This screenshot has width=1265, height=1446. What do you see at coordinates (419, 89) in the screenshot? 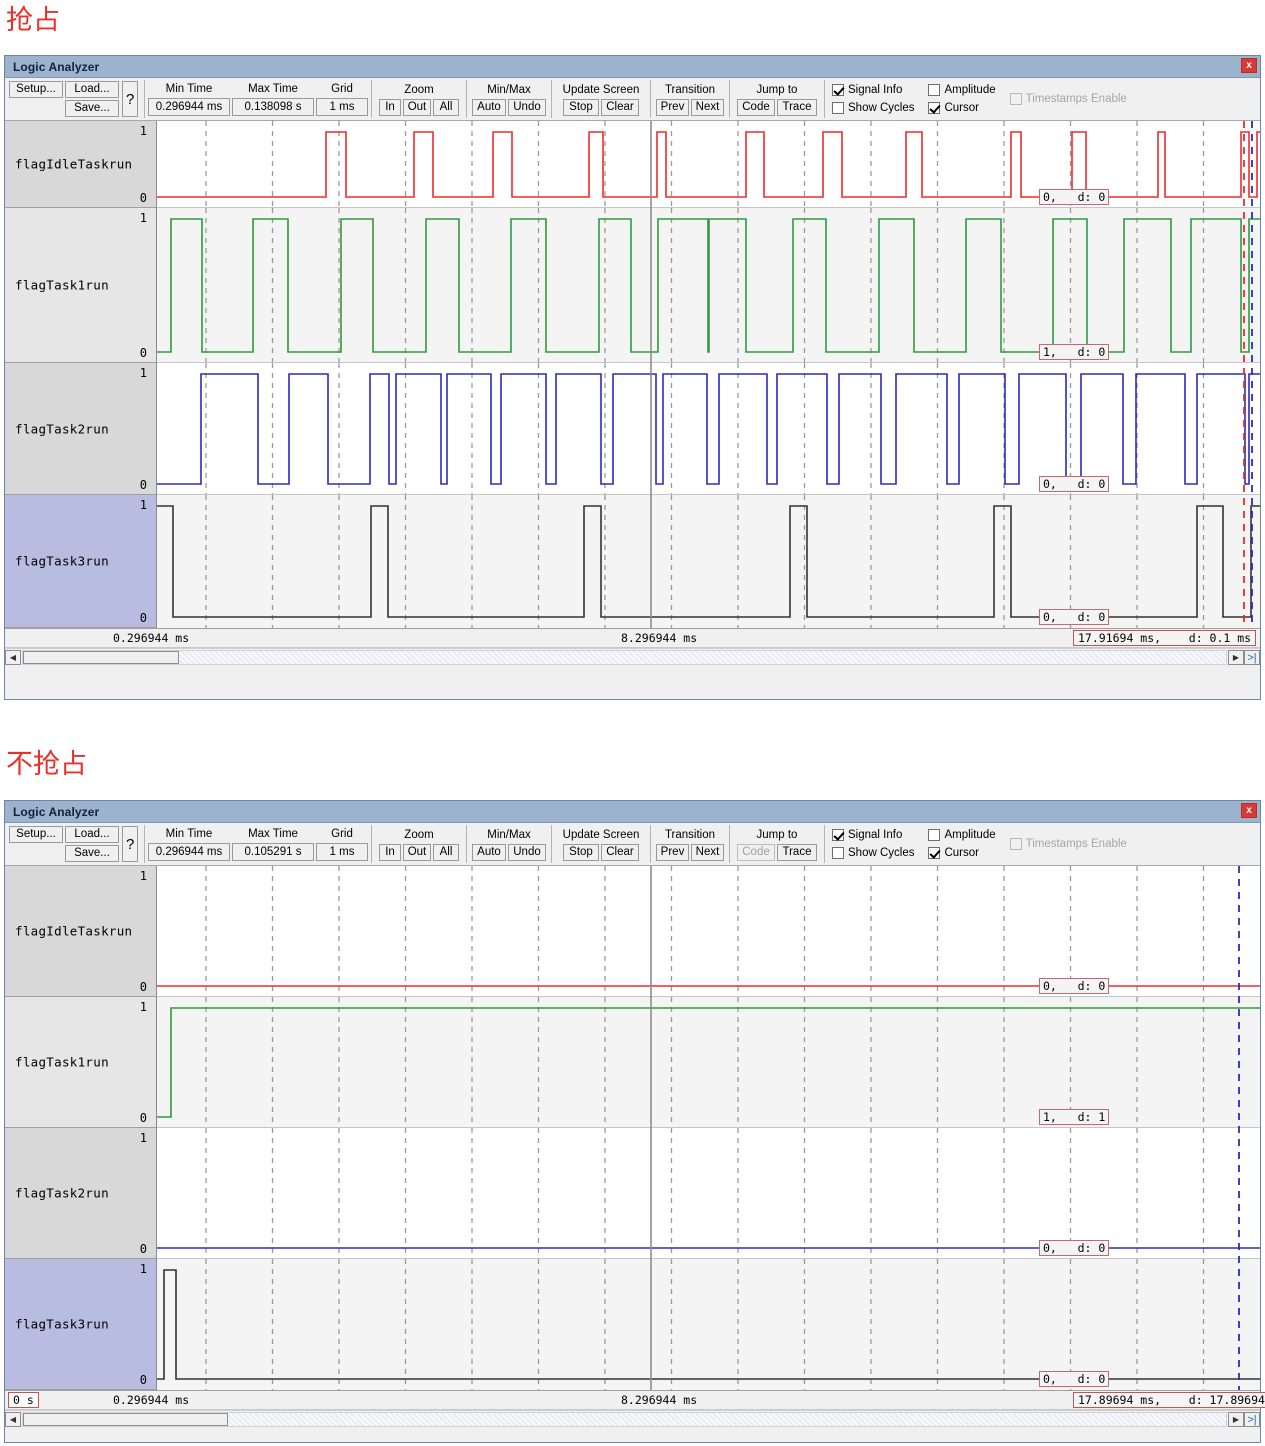
I see `zoom-label: Zoom` at bounding box center [419, 89].